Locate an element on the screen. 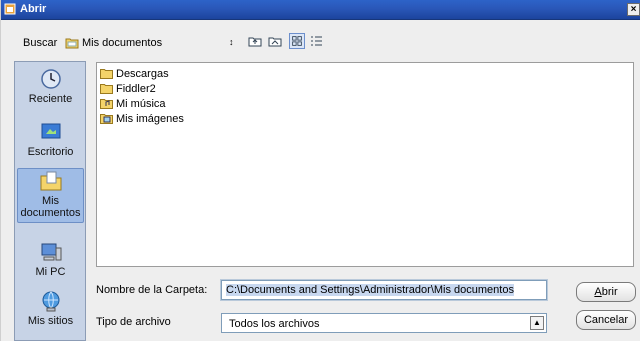 This screenshot has width=640, height=341. home-folder-icon is located at coordinates (275, 41).